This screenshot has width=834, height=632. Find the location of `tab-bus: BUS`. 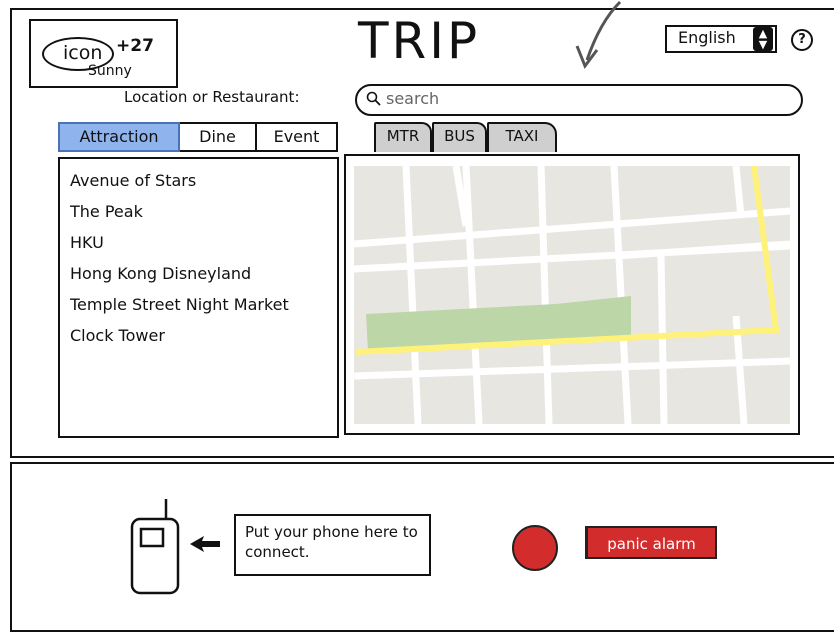

tab-bus: BUS is located at coordinates (459, 137).